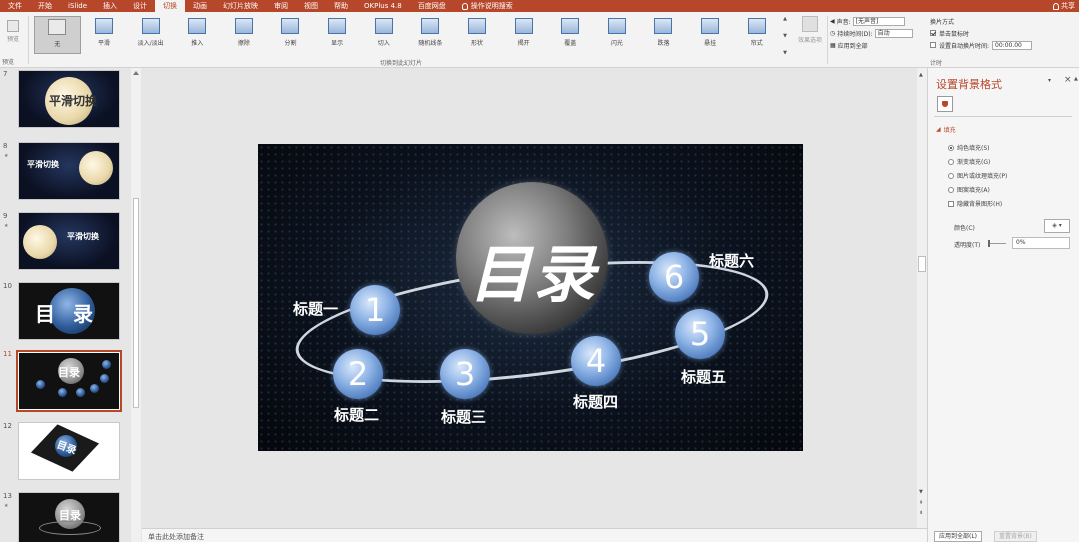 The height and width of the screenshot is (542, 1079). What do you see at coordinates (383, 6) in the screenshot?
I see `tab-okplus: OKPlus 4.8` at bounding box center [383, 6].